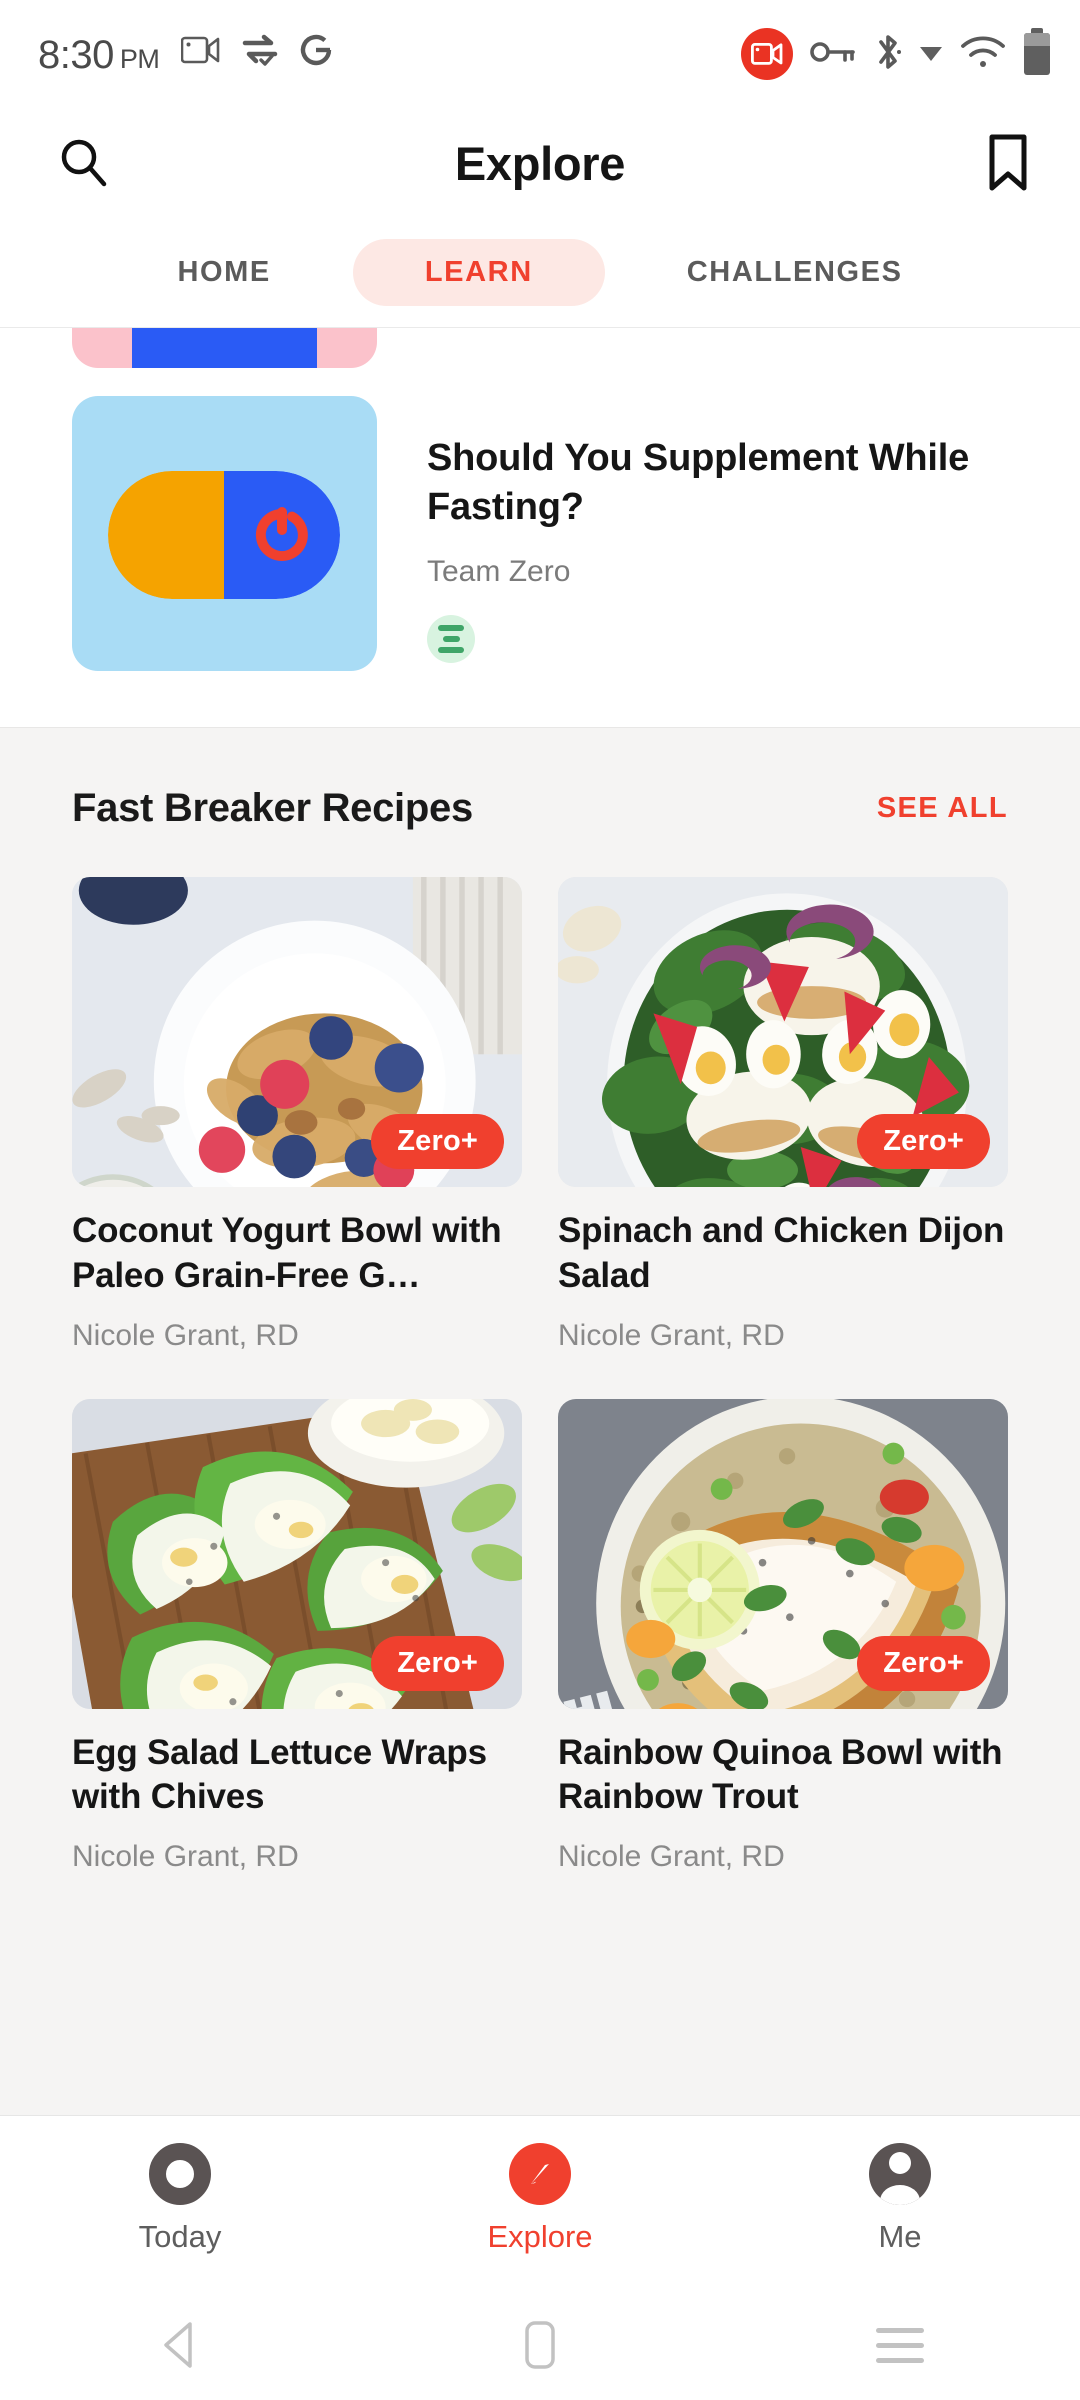  I want to click on coconut-yogurt-bowl-photo: Zero+, so click(297, 1032).